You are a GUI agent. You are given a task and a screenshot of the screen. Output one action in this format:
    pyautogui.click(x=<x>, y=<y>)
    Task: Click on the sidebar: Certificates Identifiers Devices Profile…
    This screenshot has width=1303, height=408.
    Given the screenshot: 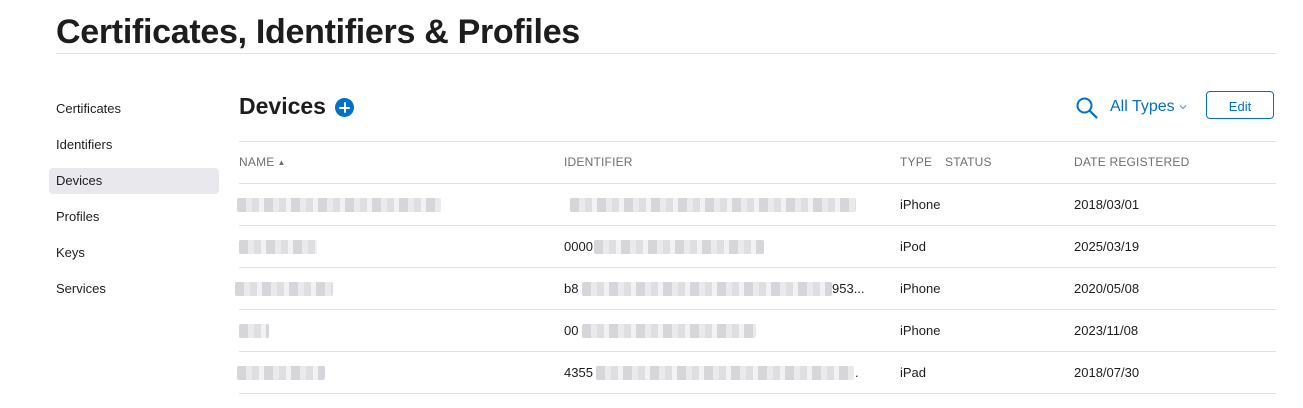 What is the action you would take?
    pyautogui.click(x=134, y=204)
    